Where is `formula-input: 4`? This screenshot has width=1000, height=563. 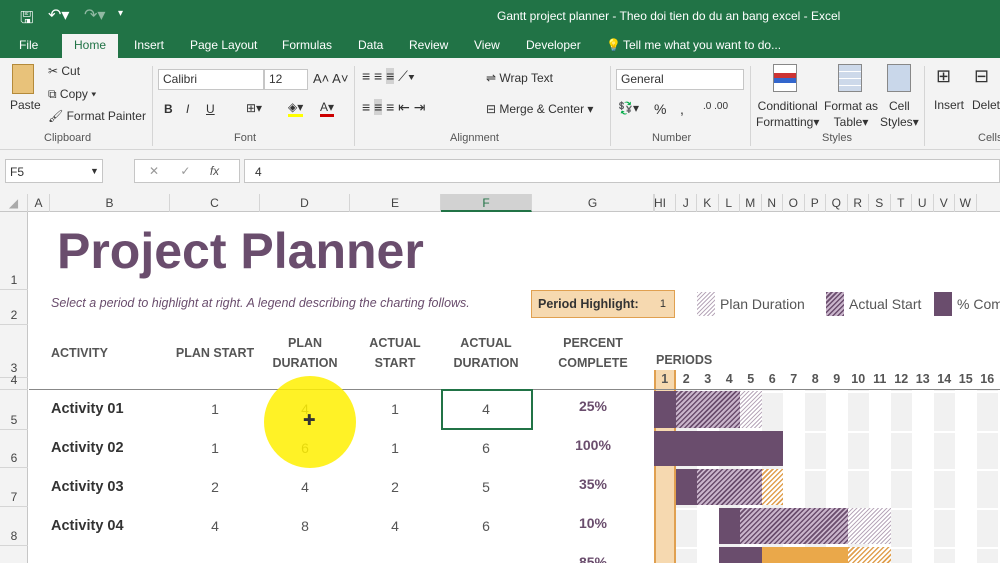 formula-input: 4 is located at coordinates (622, 171).